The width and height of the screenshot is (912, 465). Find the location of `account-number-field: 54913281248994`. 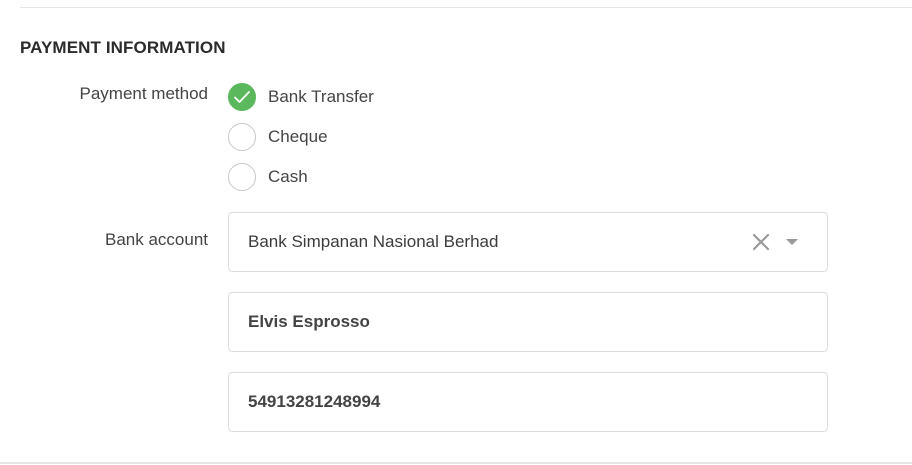

account-number-field: 54913281248994 is located at coordinates (528, 402).